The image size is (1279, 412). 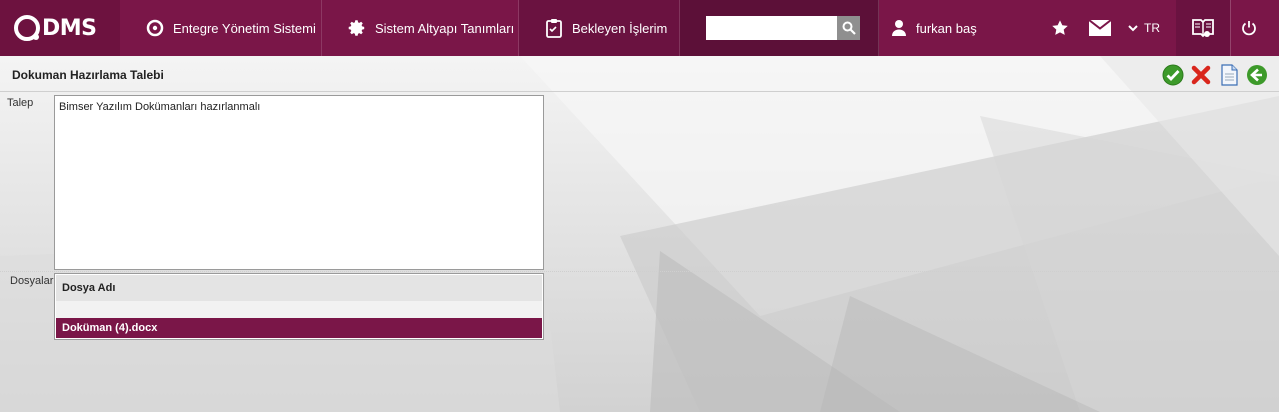 I want to click on qdms-logo: DMS, so click(x=60, y=28).